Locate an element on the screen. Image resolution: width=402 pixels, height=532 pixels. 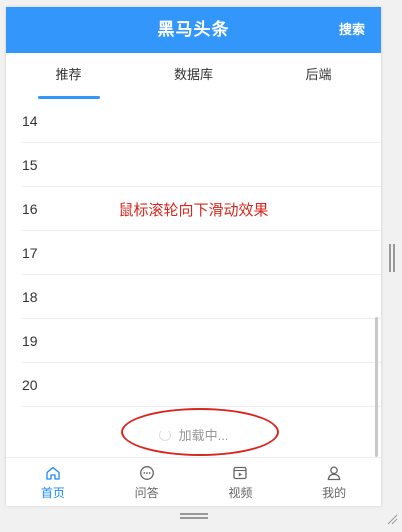
list-item: 14 is located at coordinates (201, 121).